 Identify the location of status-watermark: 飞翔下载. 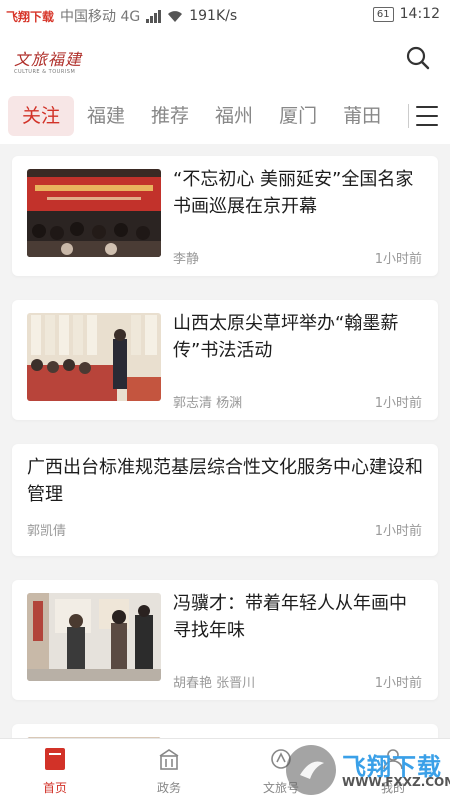
(30, 16).